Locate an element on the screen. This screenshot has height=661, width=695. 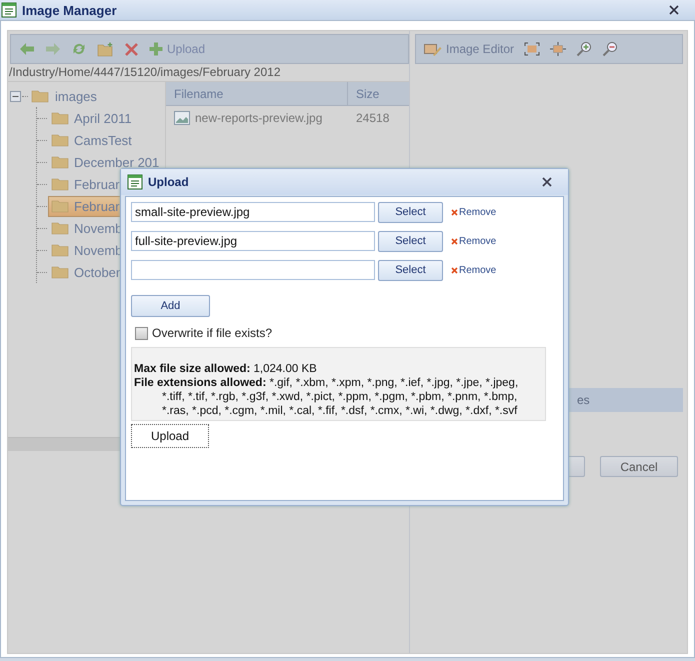
checkbox-label: Overwrite if file exists? is located at coordinates (212, 333).